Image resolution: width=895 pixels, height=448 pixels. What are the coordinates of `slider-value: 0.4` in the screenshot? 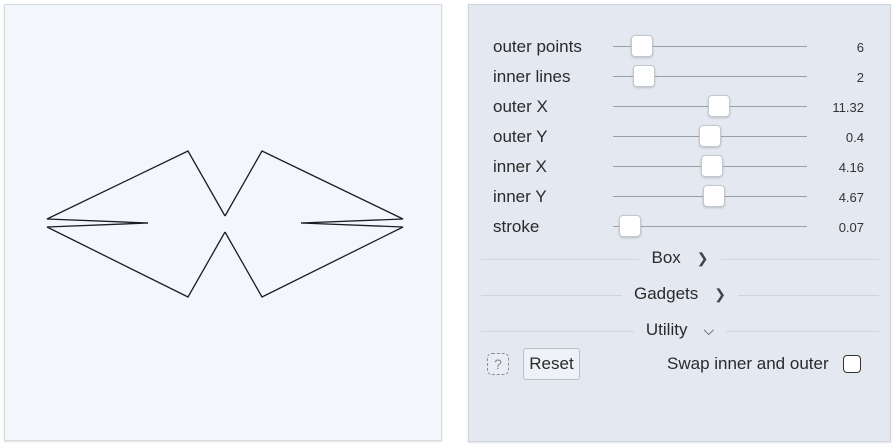 It's located at (854, 137).